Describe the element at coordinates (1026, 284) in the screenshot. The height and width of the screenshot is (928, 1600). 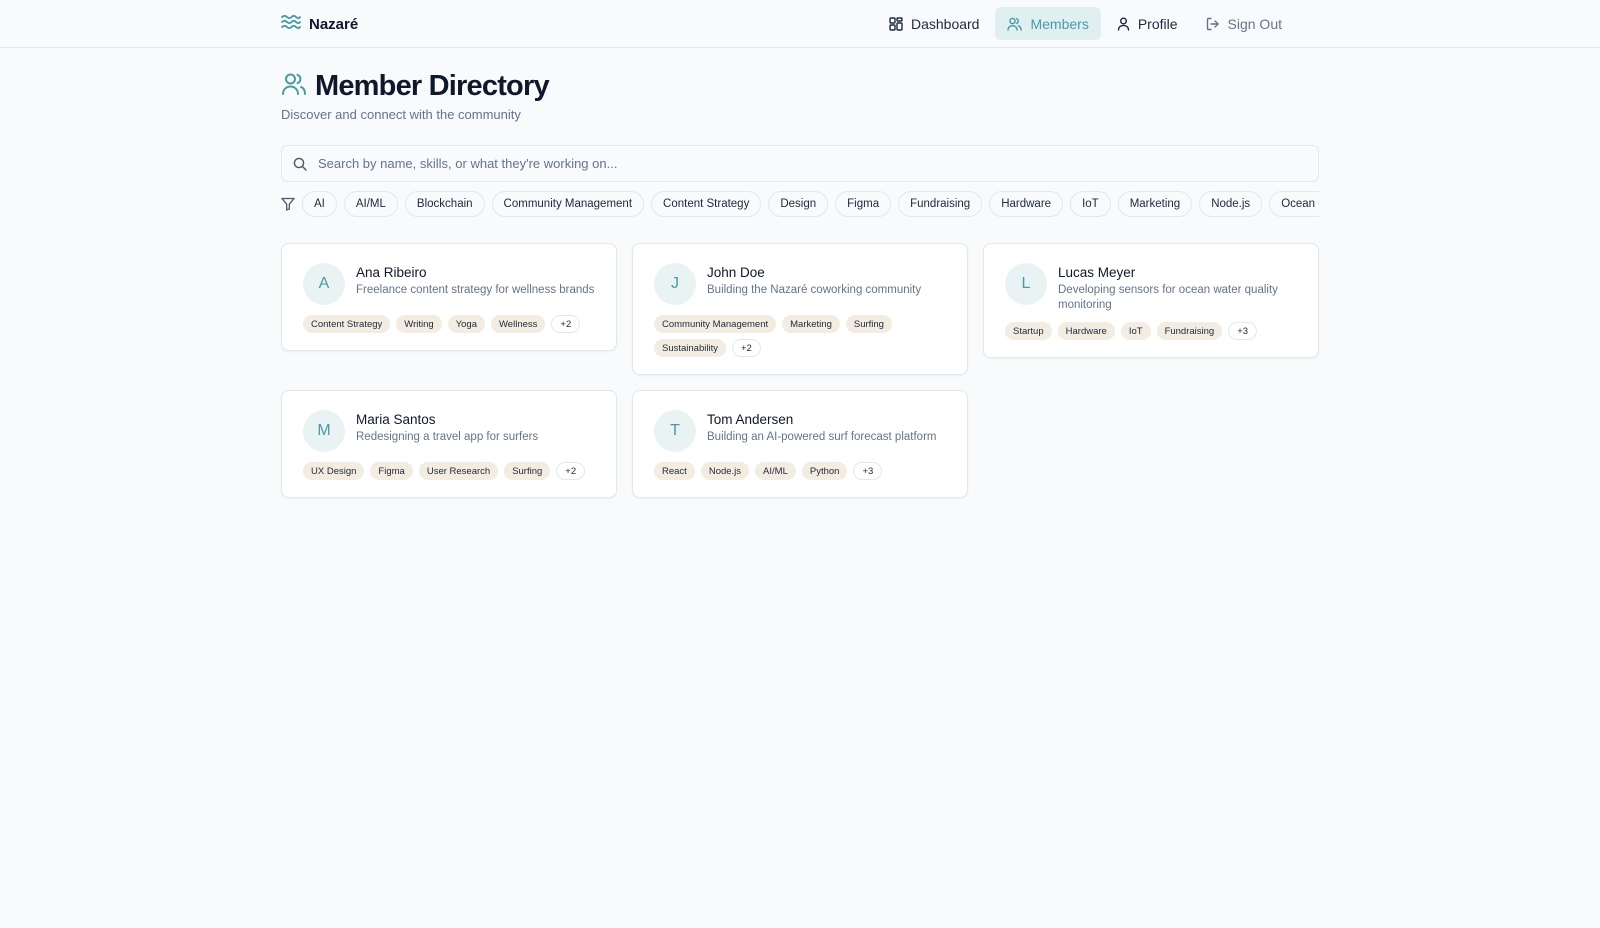
I see `avatar: L` at that location.